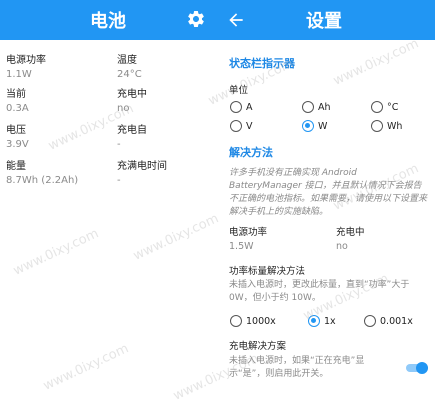 Image resolution: width=435 pixels, height=416 pixels. I want to click on charging-value: no, so click(342, 246).